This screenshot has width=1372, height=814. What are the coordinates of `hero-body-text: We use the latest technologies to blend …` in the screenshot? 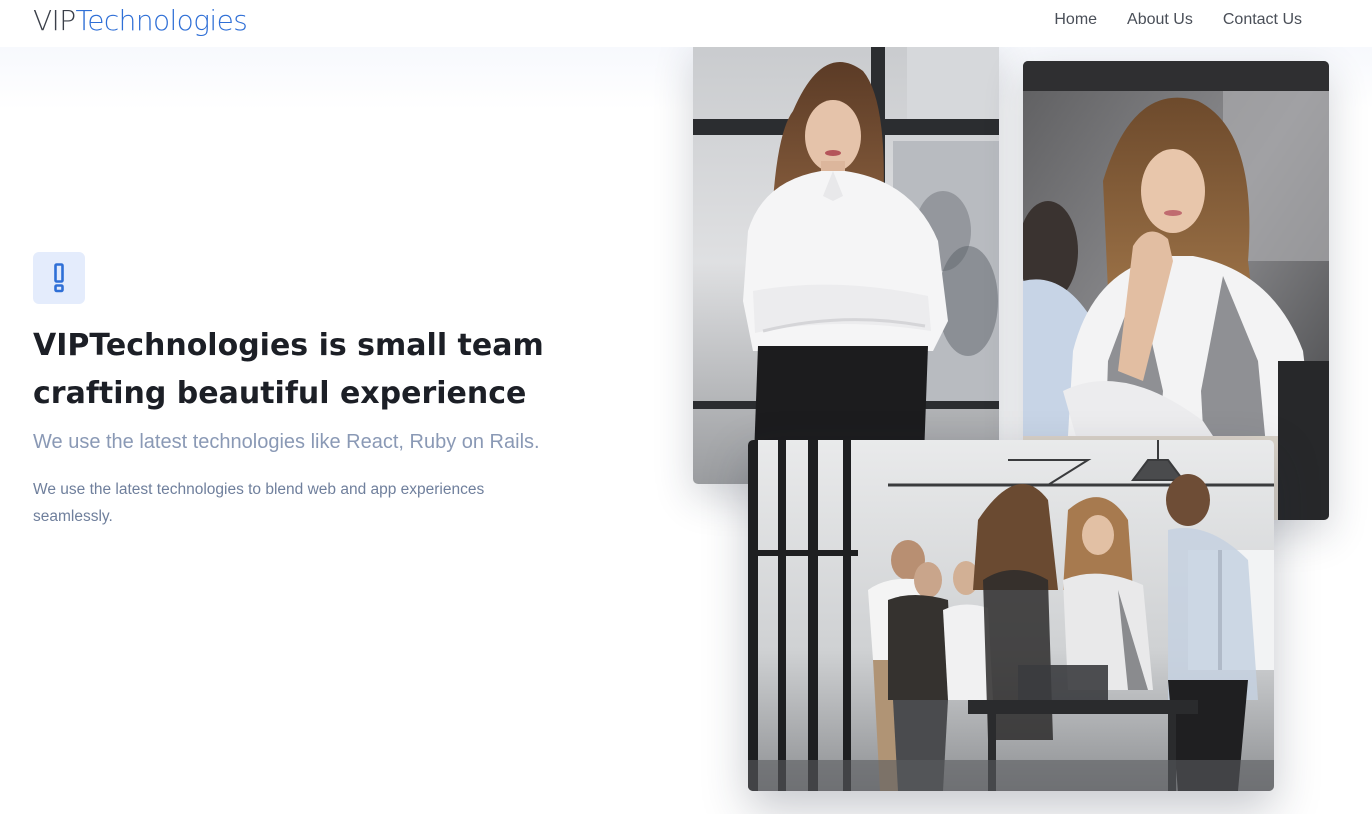 It's located at (259, 503).